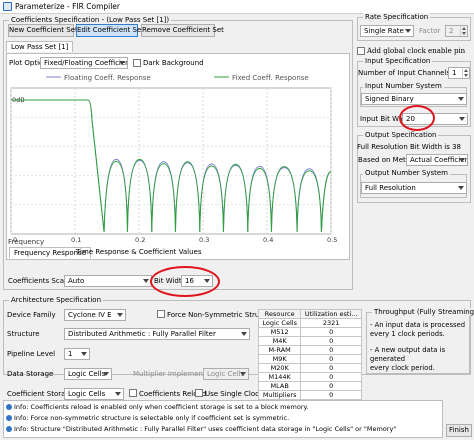  I want to click on resource-column-header: Resource, so click(279, 314).